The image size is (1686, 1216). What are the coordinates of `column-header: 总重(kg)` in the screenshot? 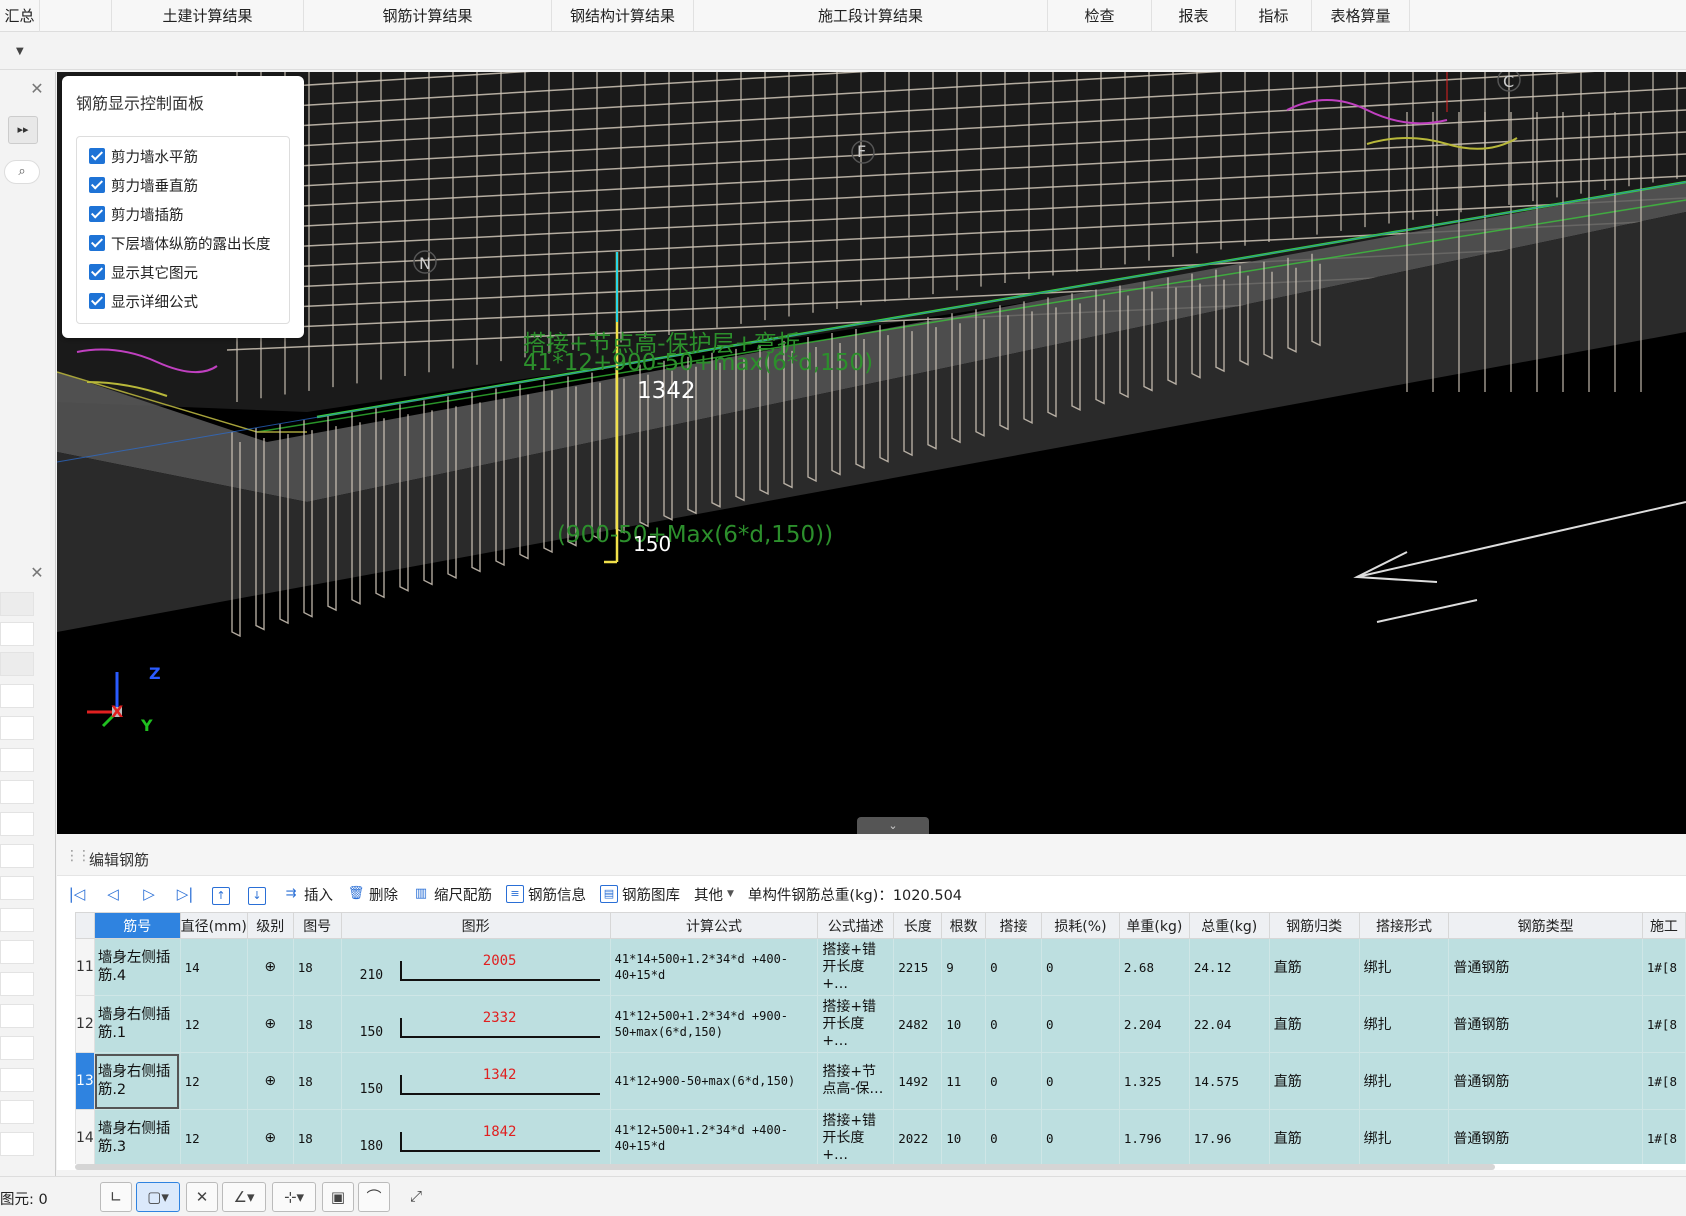 It's located at (1229, 925).